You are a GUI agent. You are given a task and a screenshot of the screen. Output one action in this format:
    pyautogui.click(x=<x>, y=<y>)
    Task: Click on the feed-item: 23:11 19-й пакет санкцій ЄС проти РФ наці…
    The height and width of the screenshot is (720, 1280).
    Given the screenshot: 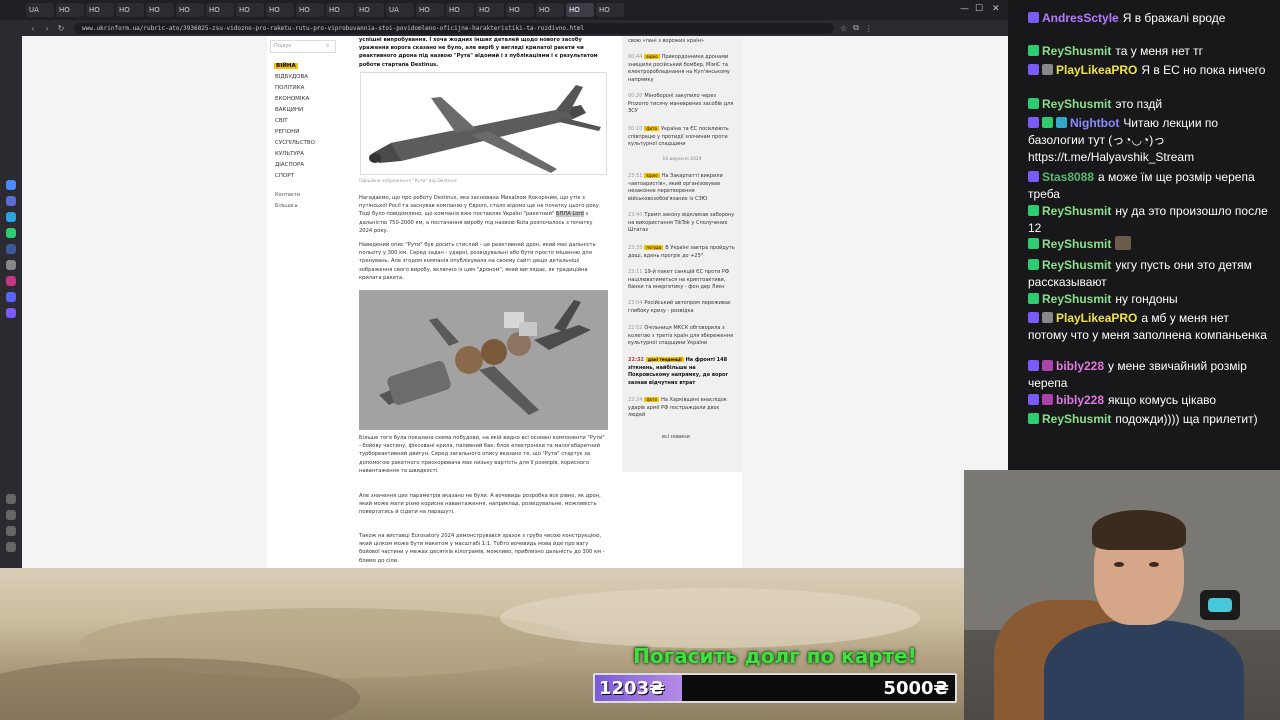 What is the action you would take?
    pyautogui.click(x=683, y=280)
    